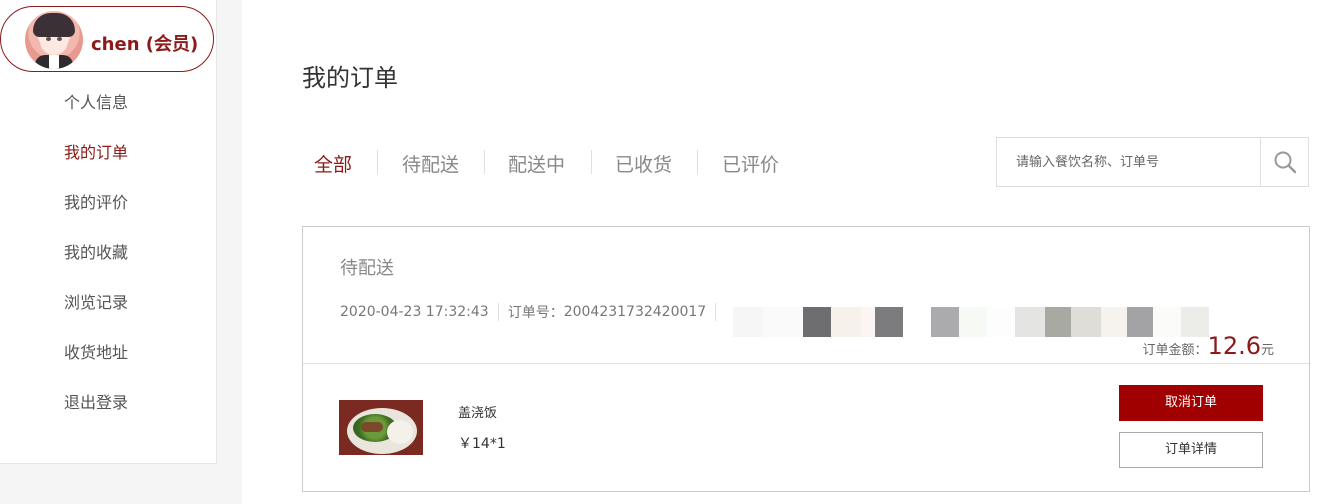 The width and height of the screenshot is (1344, 504). Describe the element at coordinates (96, 351) in the screenshot. I see `sidebar-item-address: 收货地址` at that location.